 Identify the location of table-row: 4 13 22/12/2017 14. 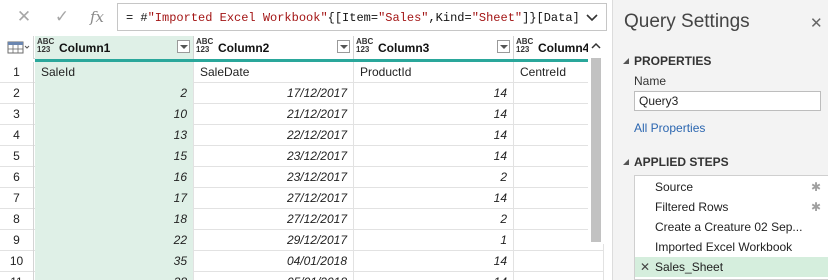
(302, 135).